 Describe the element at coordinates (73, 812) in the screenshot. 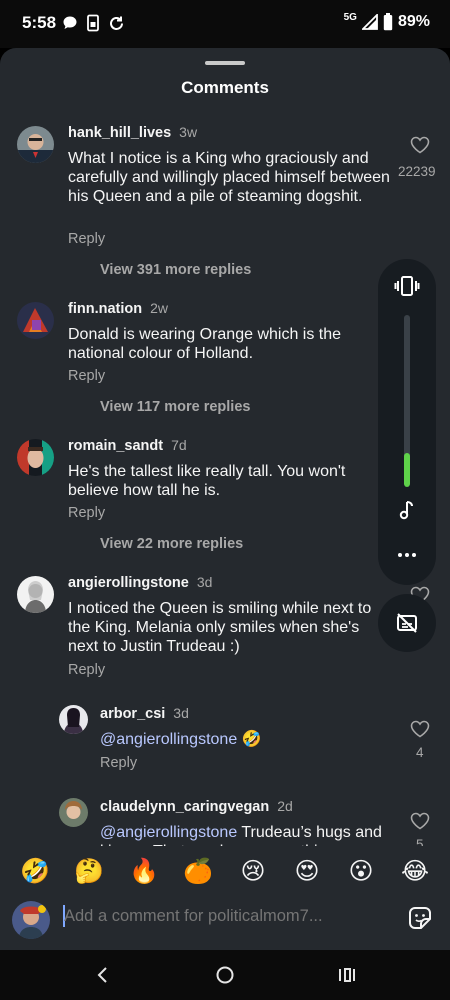

I see `avatar` at that location.